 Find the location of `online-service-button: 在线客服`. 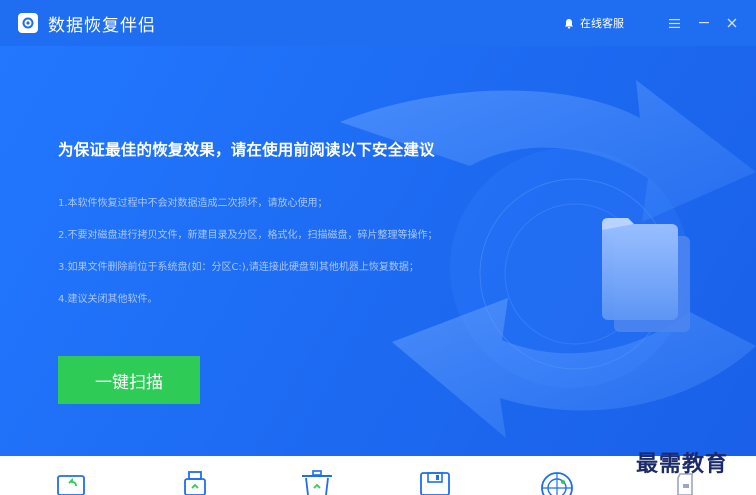

online-service-button: 在线客服 is located at coordinates (594, 23).